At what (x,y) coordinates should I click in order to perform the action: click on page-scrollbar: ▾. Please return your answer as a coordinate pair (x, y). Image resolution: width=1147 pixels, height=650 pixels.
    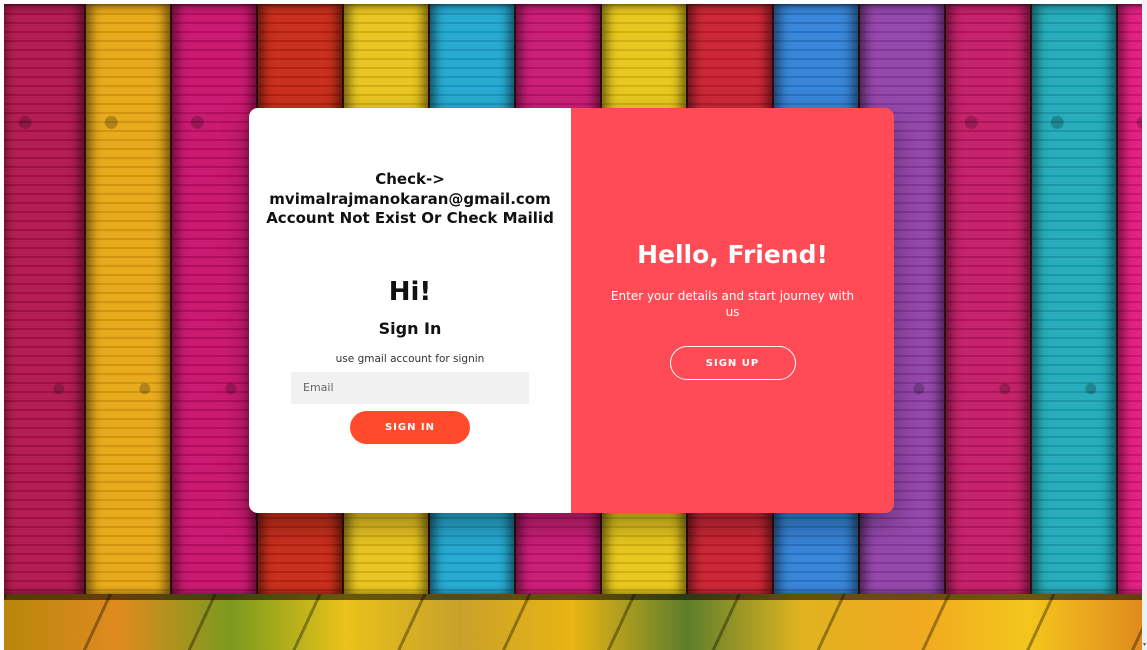
    Looking at the image, I should click on (1144, 325).